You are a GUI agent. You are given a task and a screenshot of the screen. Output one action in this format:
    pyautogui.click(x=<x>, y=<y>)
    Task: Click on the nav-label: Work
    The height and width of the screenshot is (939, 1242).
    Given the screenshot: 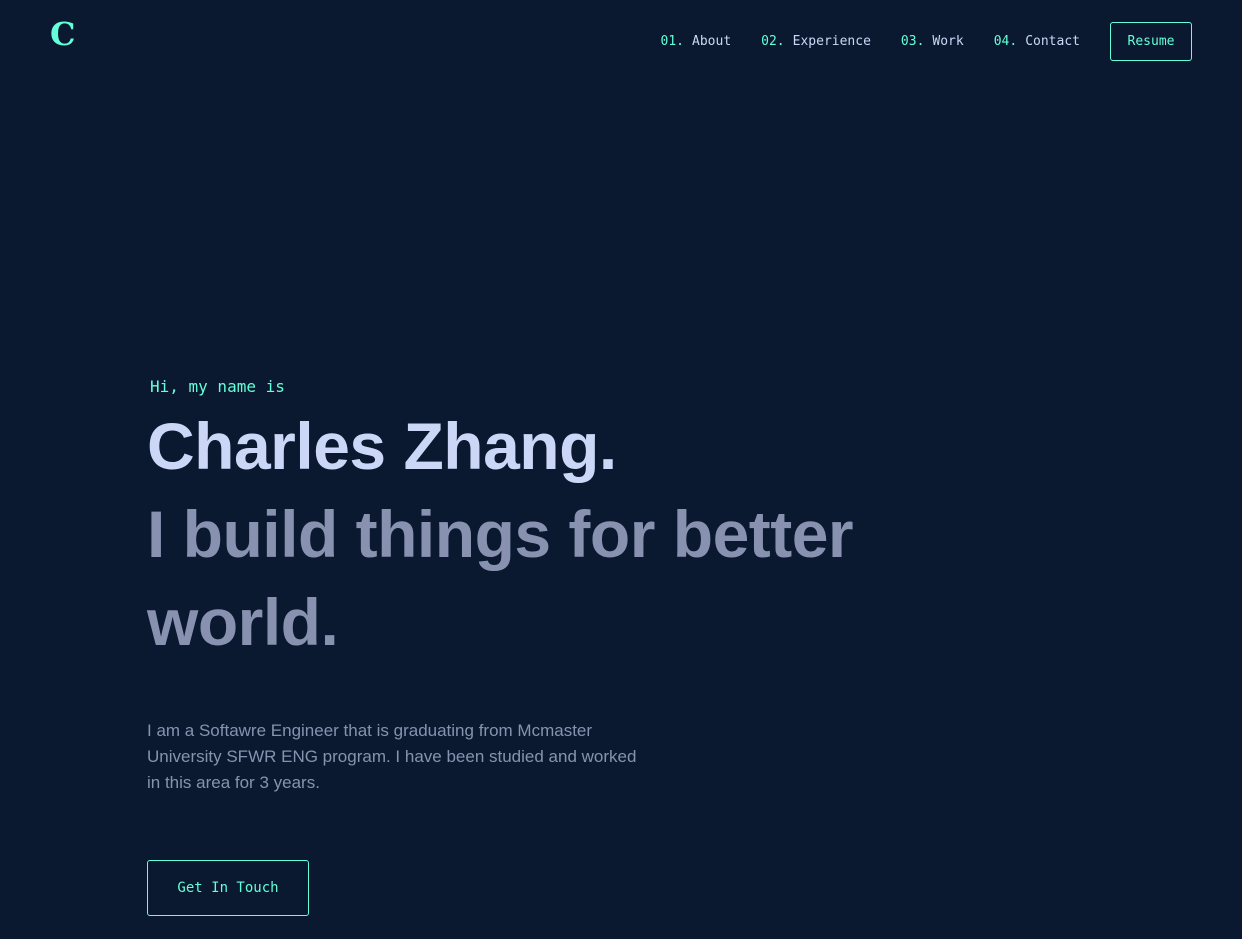 What is the action you would take?
    pyautogui.click(x=948, y=41)
    